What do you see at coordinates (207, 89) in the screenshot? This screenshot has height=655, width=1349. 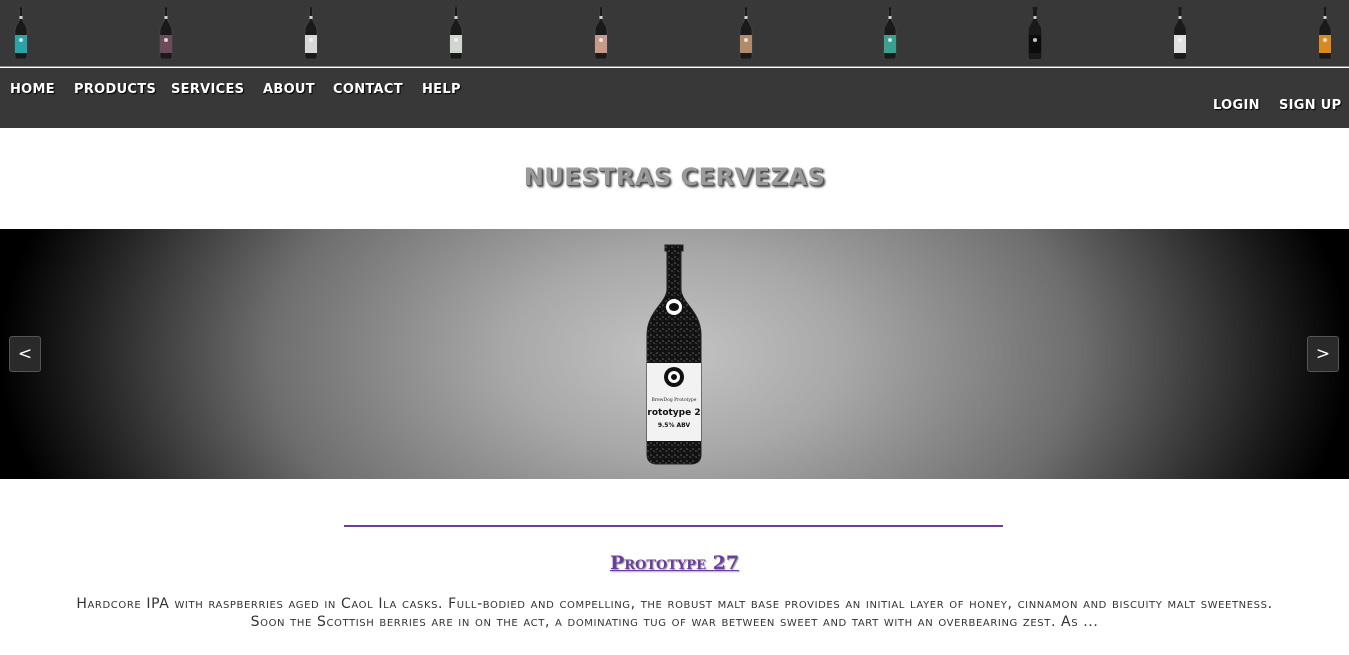 I see `nav-services: SERVICES` at bounding box center [207, 89].